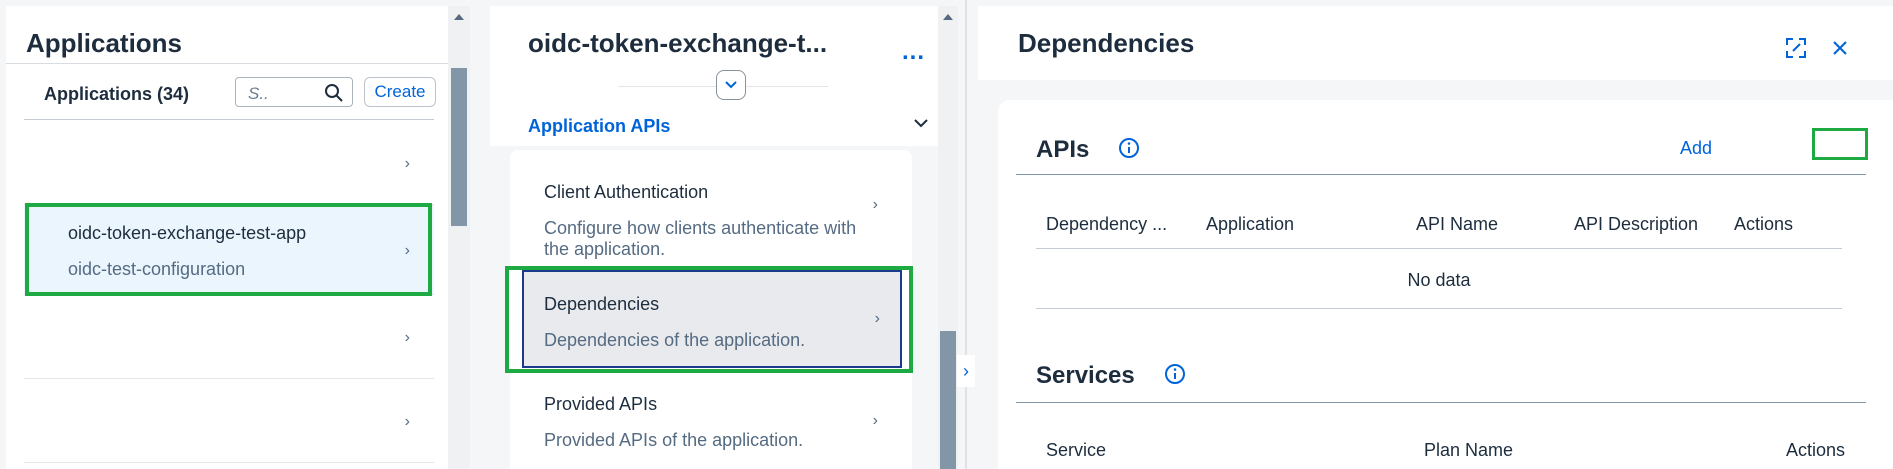  What do you see at coordinates (400, 92) in the screenshot?
I see `create-button: Create` at bounding box center [400, 92].